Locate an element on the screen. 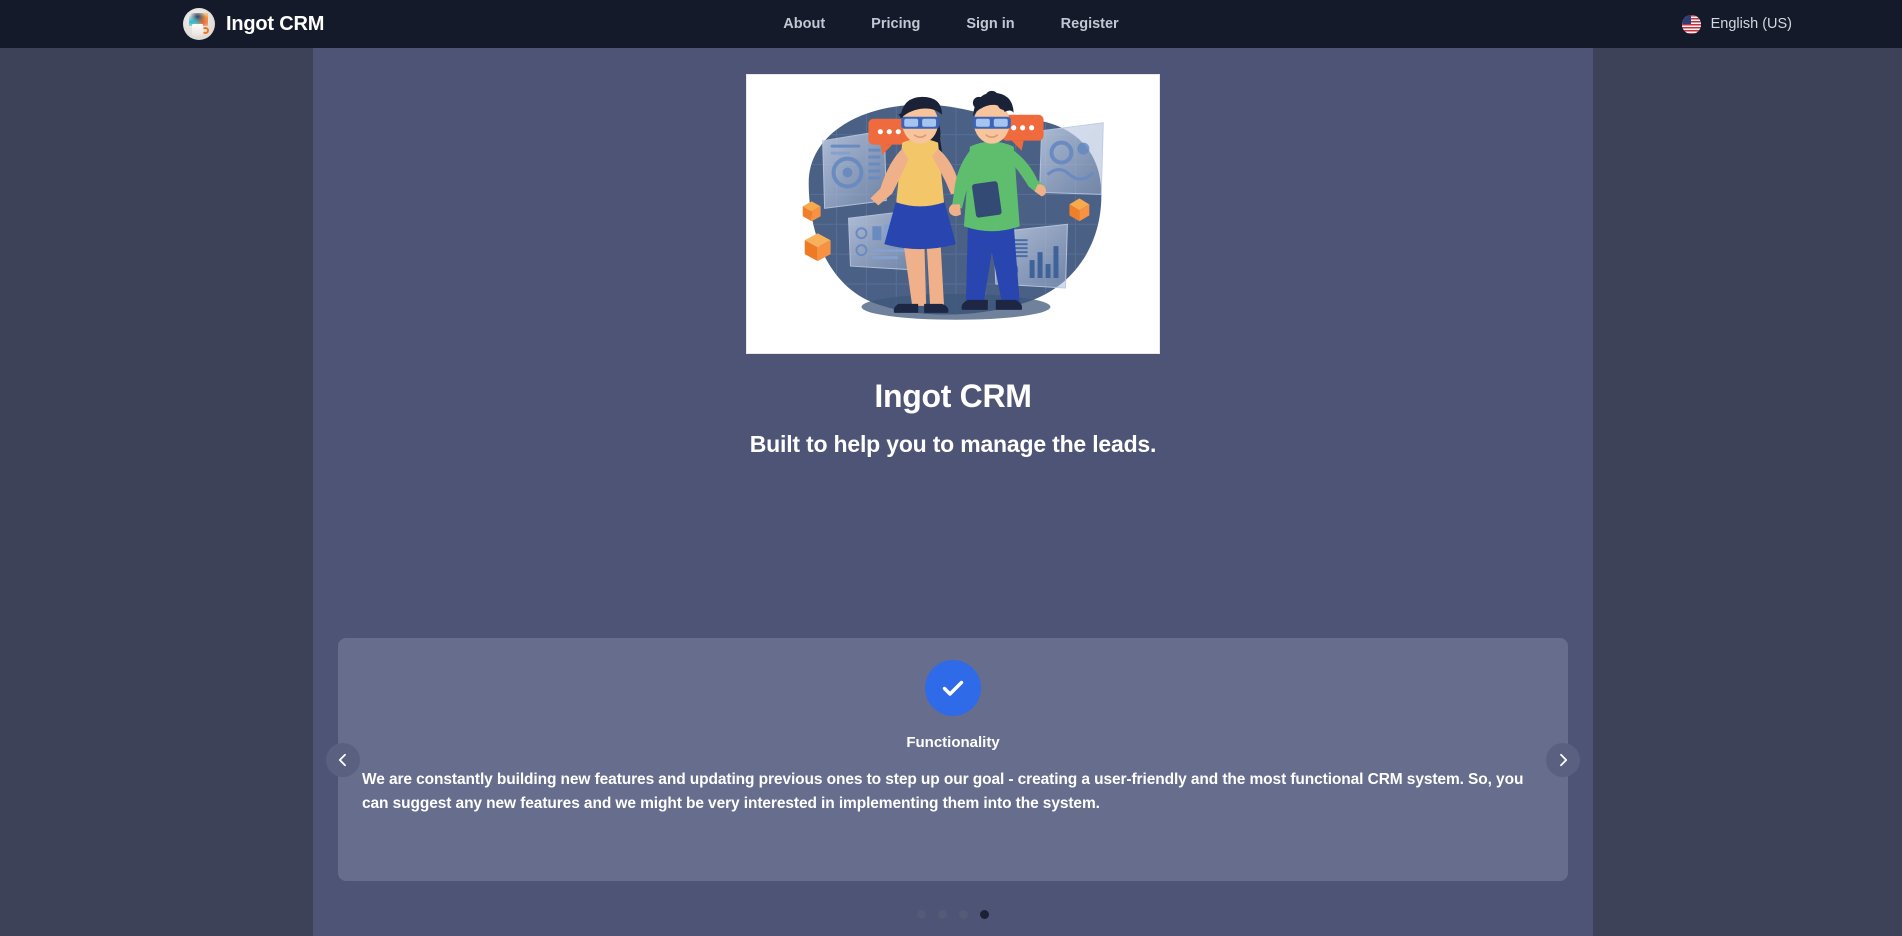 This screenshot has height=936, width=1902. hero-subtitle: Built to help you to manage the leads. is located at coordinates (953, 444).